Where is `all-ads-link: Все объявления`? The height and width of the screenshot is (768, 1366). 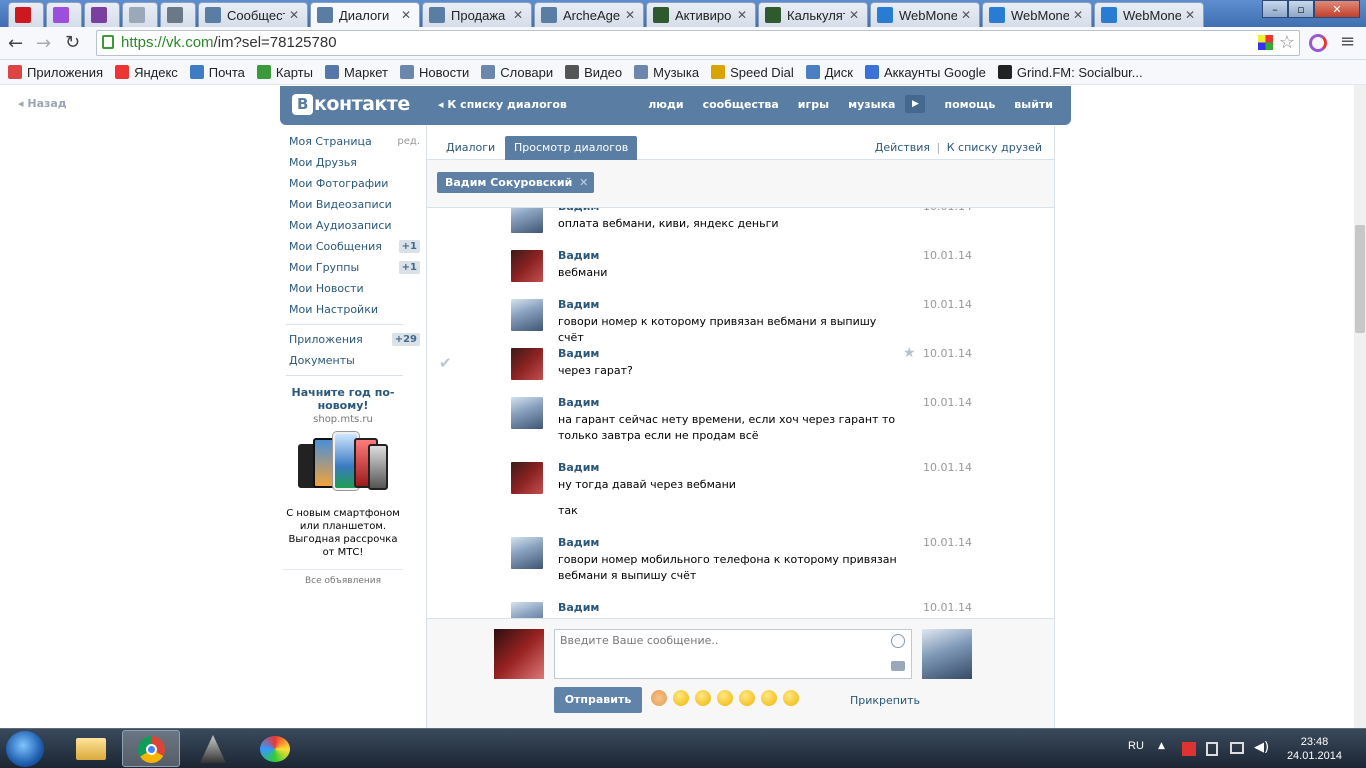 all-ads-link: Все объявления is located at coordinates (343, 577).